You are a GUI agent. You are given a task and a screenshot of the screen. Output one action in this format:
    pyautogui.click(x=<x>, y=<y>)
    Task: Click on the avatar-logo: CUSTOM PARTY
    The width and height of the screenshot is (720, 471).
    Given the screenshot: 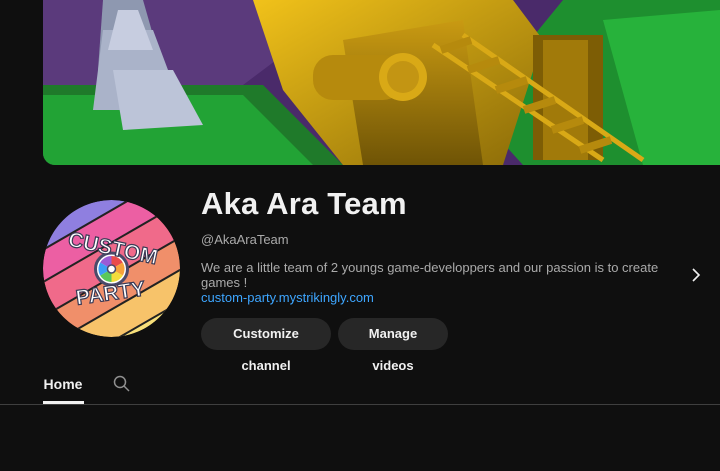 What is the action you would take?
    pyautogui.click(x=111, y=268)
    